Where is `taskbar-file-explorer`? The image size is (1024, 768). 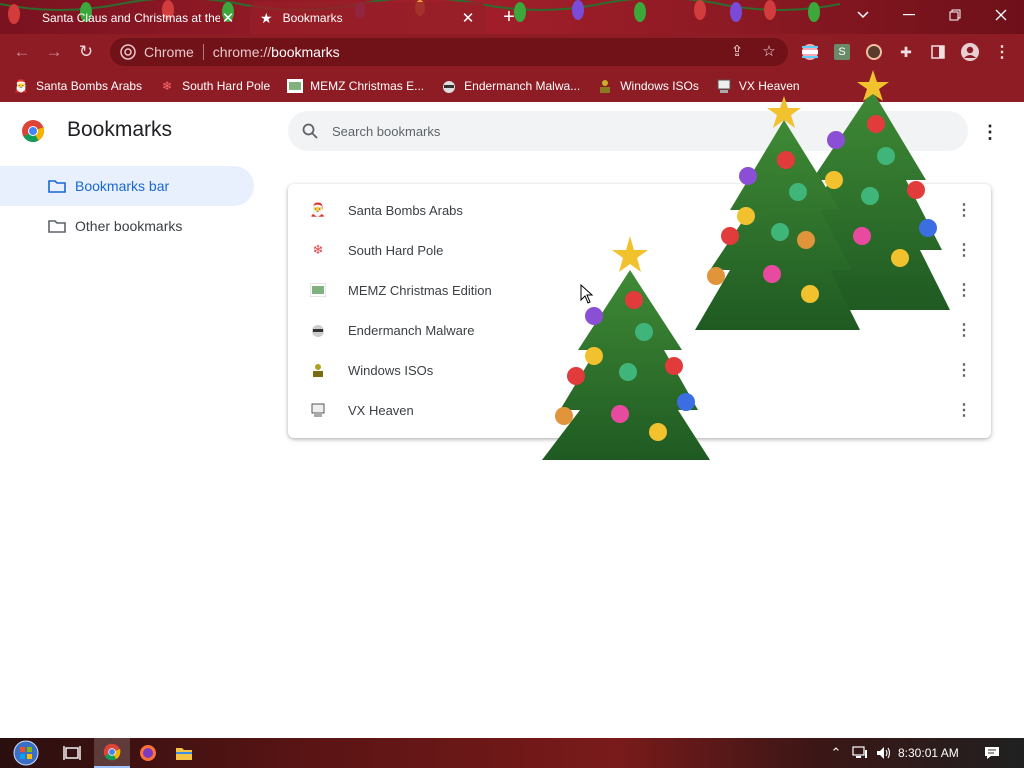 taskbar-file-explorer is located at coordinates (184, 753).